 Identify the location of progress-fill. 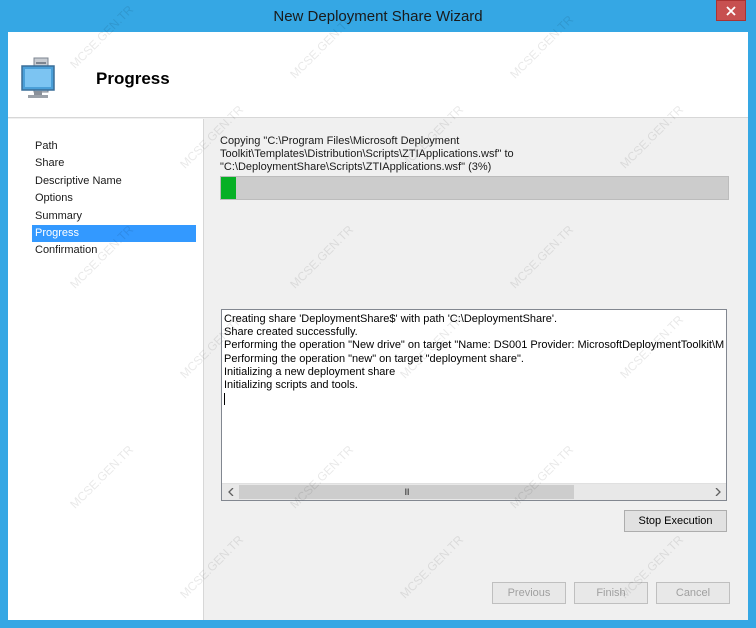
(229, 188).